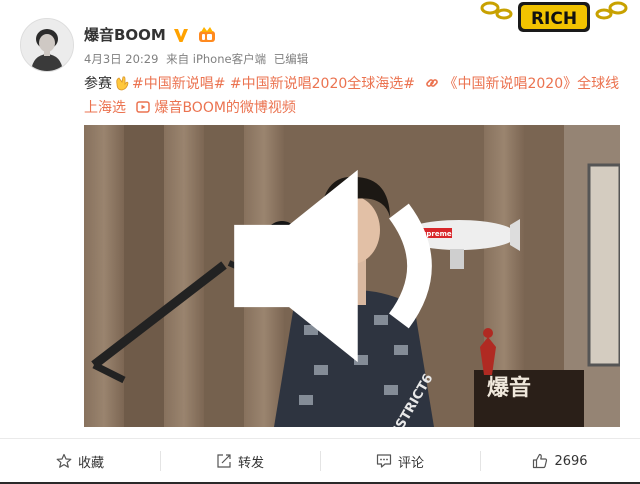 The width and height of the screenshot is (640, 484). Describe the element at coordinates (432, 83) in the screenshot. I see `link-icon` at that location.